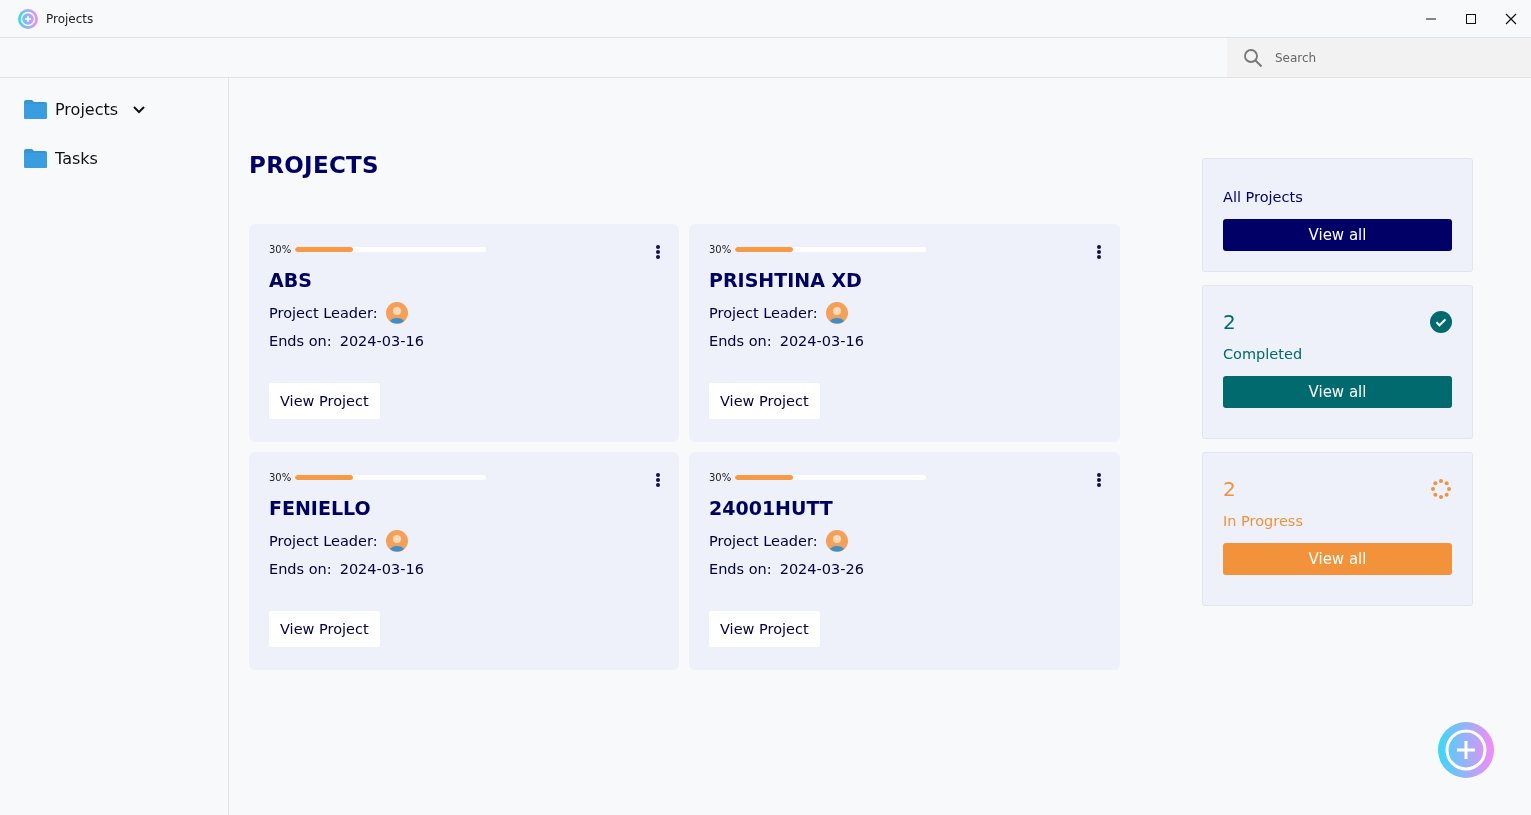 The height and width of the screenshot is (815, 1531). What do you see at coordinates (821, 569) in the screenshot?
I see `end-date: 2024-03-26` at bounding box center [821, 569].